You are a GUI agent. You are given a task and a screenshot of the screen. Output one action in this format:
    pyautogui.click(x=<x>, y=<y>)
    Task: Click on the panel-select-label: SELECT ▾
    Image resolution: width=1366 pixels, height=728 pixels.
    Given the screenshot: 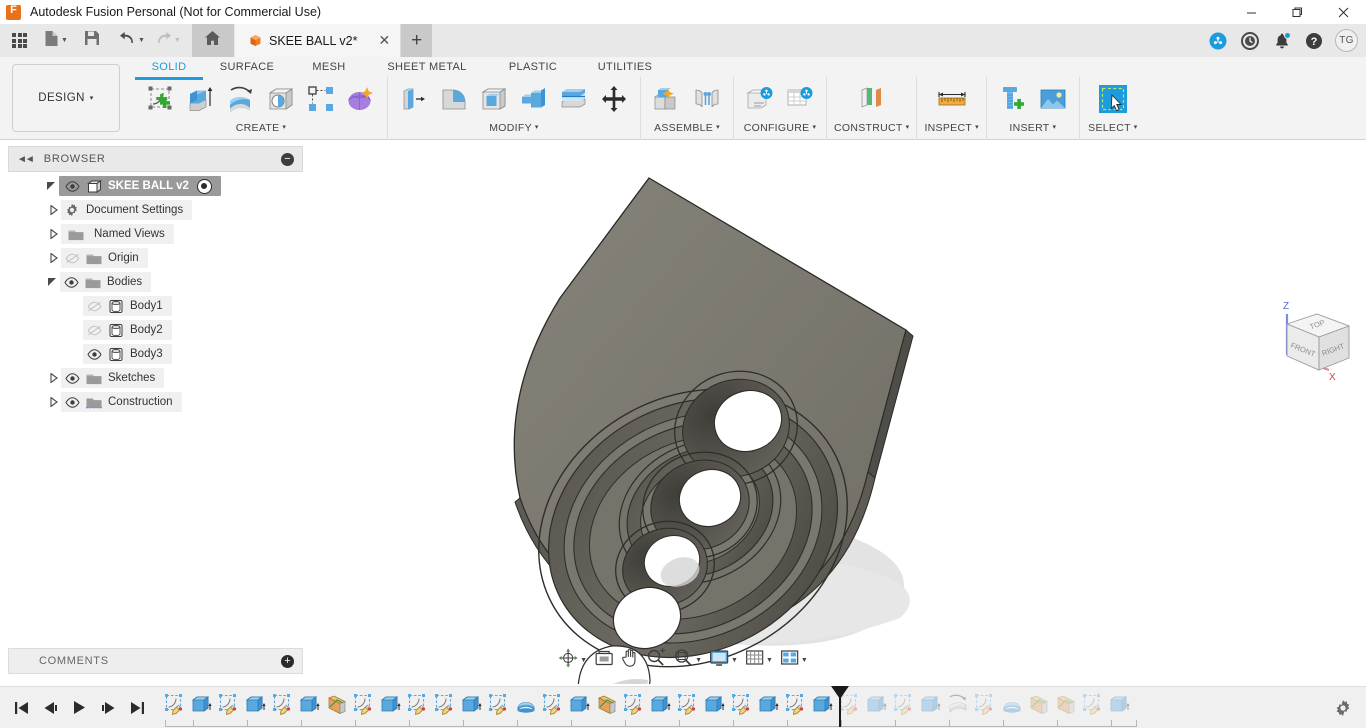 What is the action you would take?
    pyautogui.click(x=1112, y=128)
    